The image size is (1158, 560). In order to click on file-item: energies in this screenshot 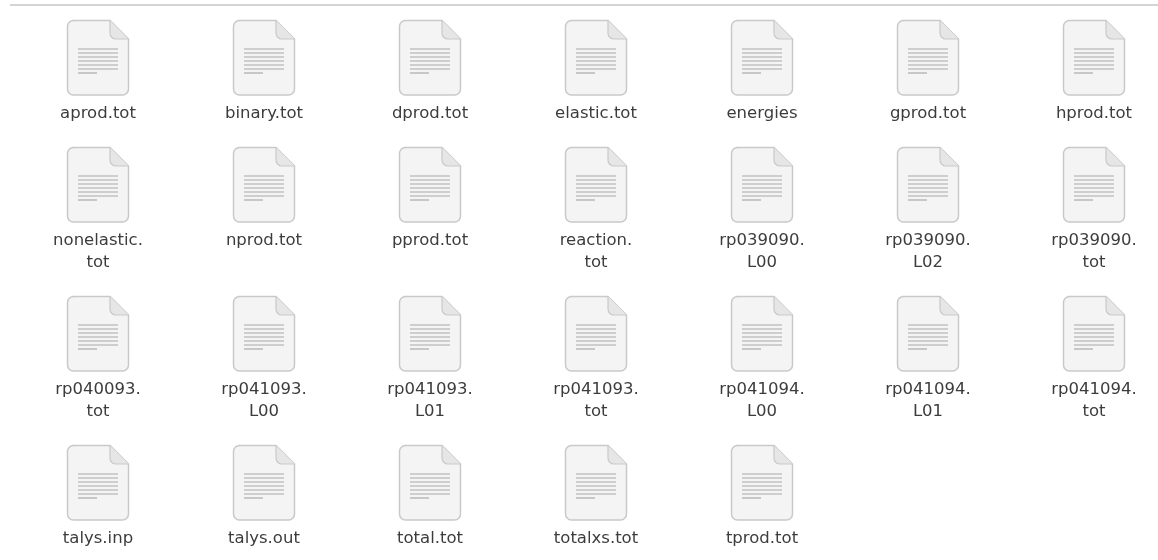, I will do `click(762, 71)`.